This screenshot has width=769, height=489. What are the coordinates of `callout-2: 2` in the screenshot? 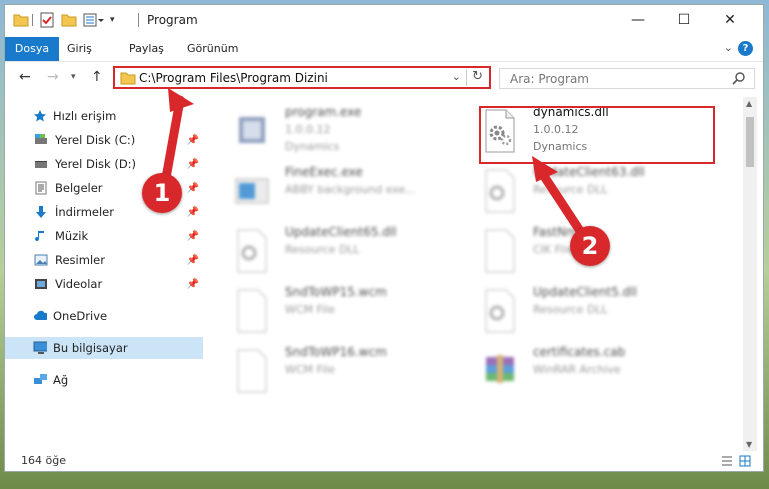 It's located at (590, 246).